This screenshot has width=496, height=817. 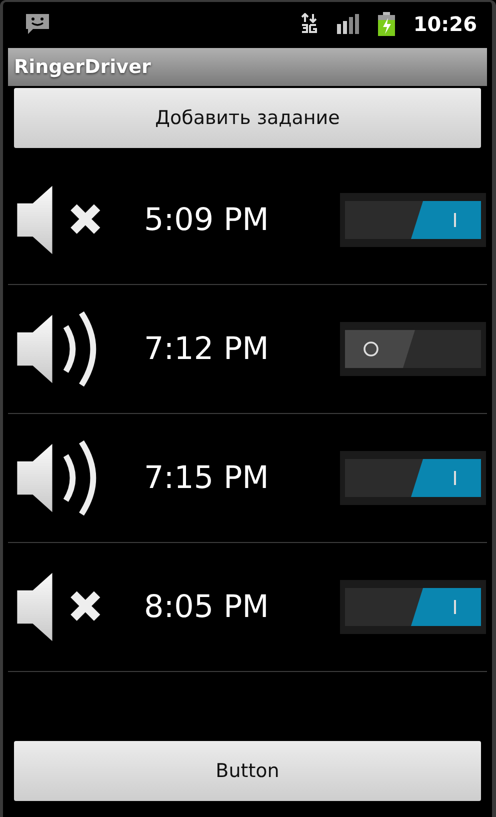 What do you see at coordinates (371, 349) in the screenshot?
I see `off-mark-icon` at bounding box center [371, 349].